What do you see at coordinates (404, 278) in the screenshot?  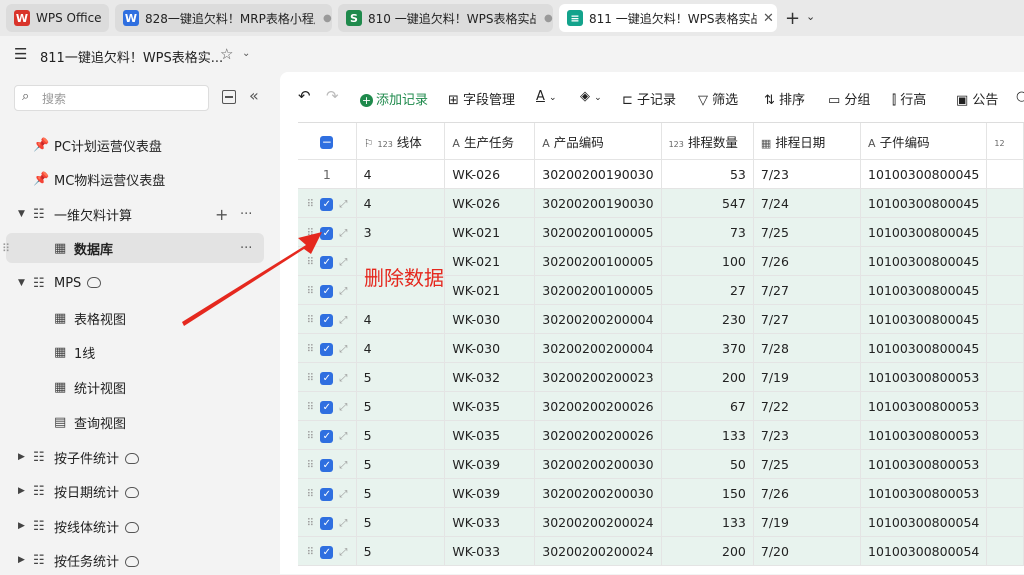 I see `annotation-text: 删除数据` at bounding box center [404, 278].